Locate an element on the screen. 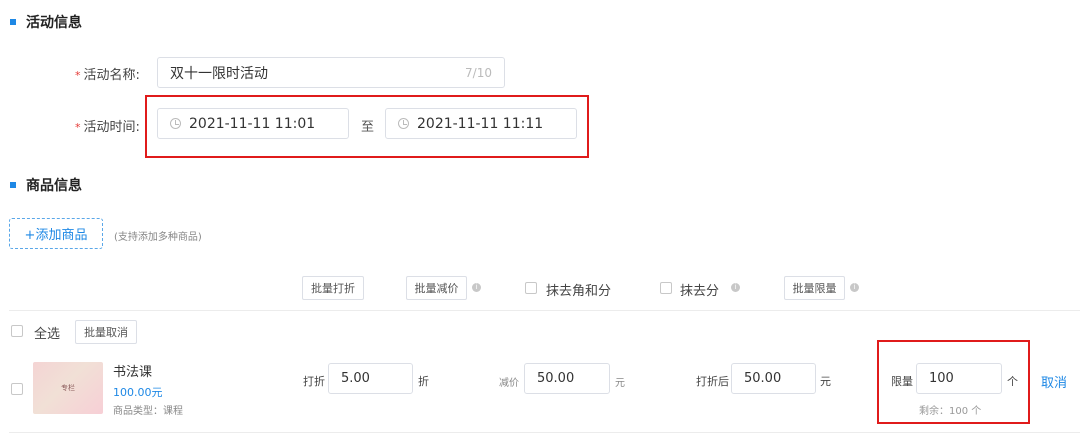 This screenshot has height=434, width=1080. product-thumbnail: 专栏 is located at coordinates (68, 388).